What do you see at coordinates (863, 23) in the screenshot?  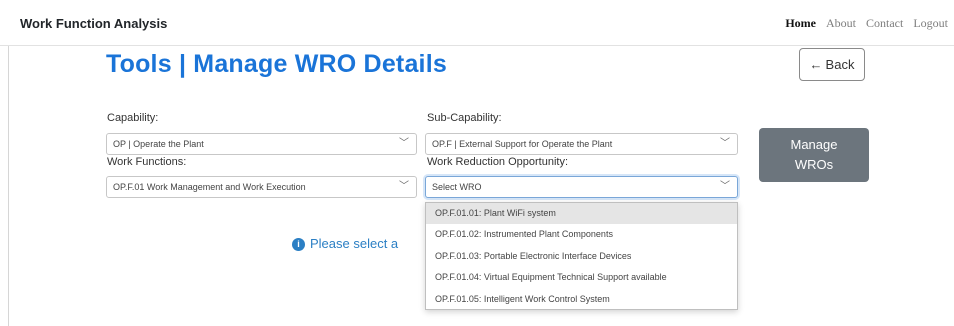 I see `nav-links: Home About Contact Logout` at bounding box center [863, 23].